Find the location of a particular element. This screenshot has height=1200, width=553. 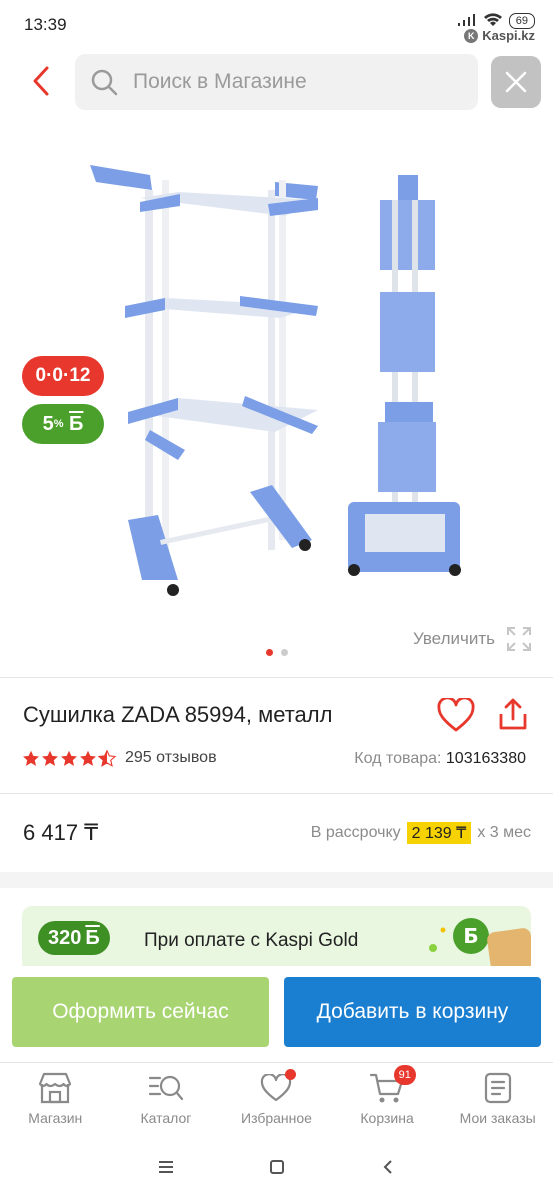

nav-label: Корзина is located at coordinates (387, 1118).